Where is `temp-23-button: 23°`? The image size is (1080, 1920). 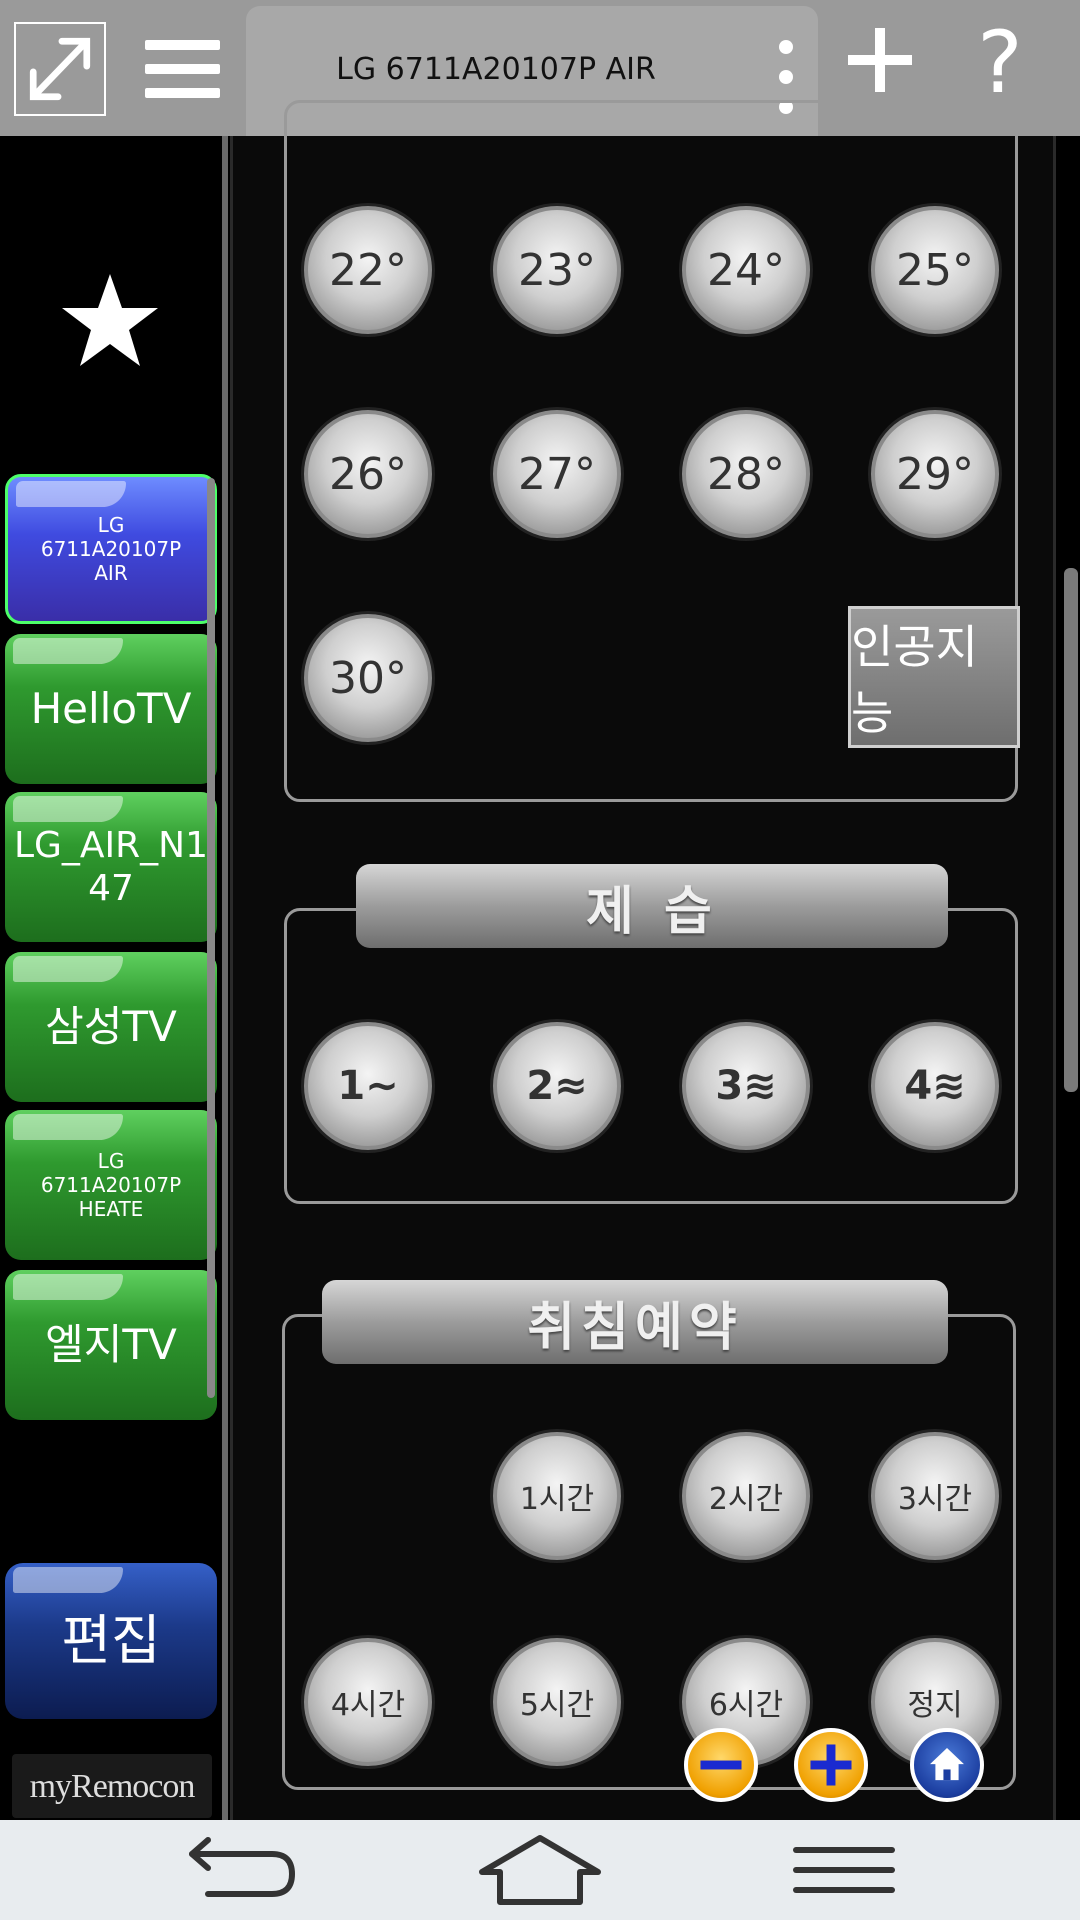 temp-23-button: 23° is located at coordinates (557, 270).